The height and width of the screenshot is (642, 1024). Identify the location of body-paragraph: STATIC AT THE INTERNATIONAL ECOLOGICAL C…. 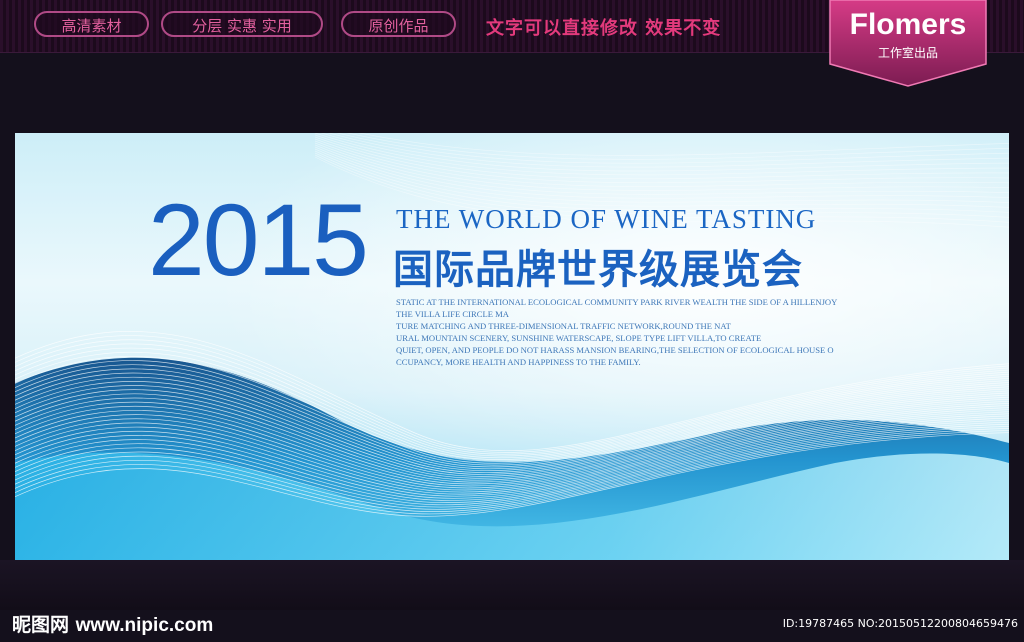
(676, 332).